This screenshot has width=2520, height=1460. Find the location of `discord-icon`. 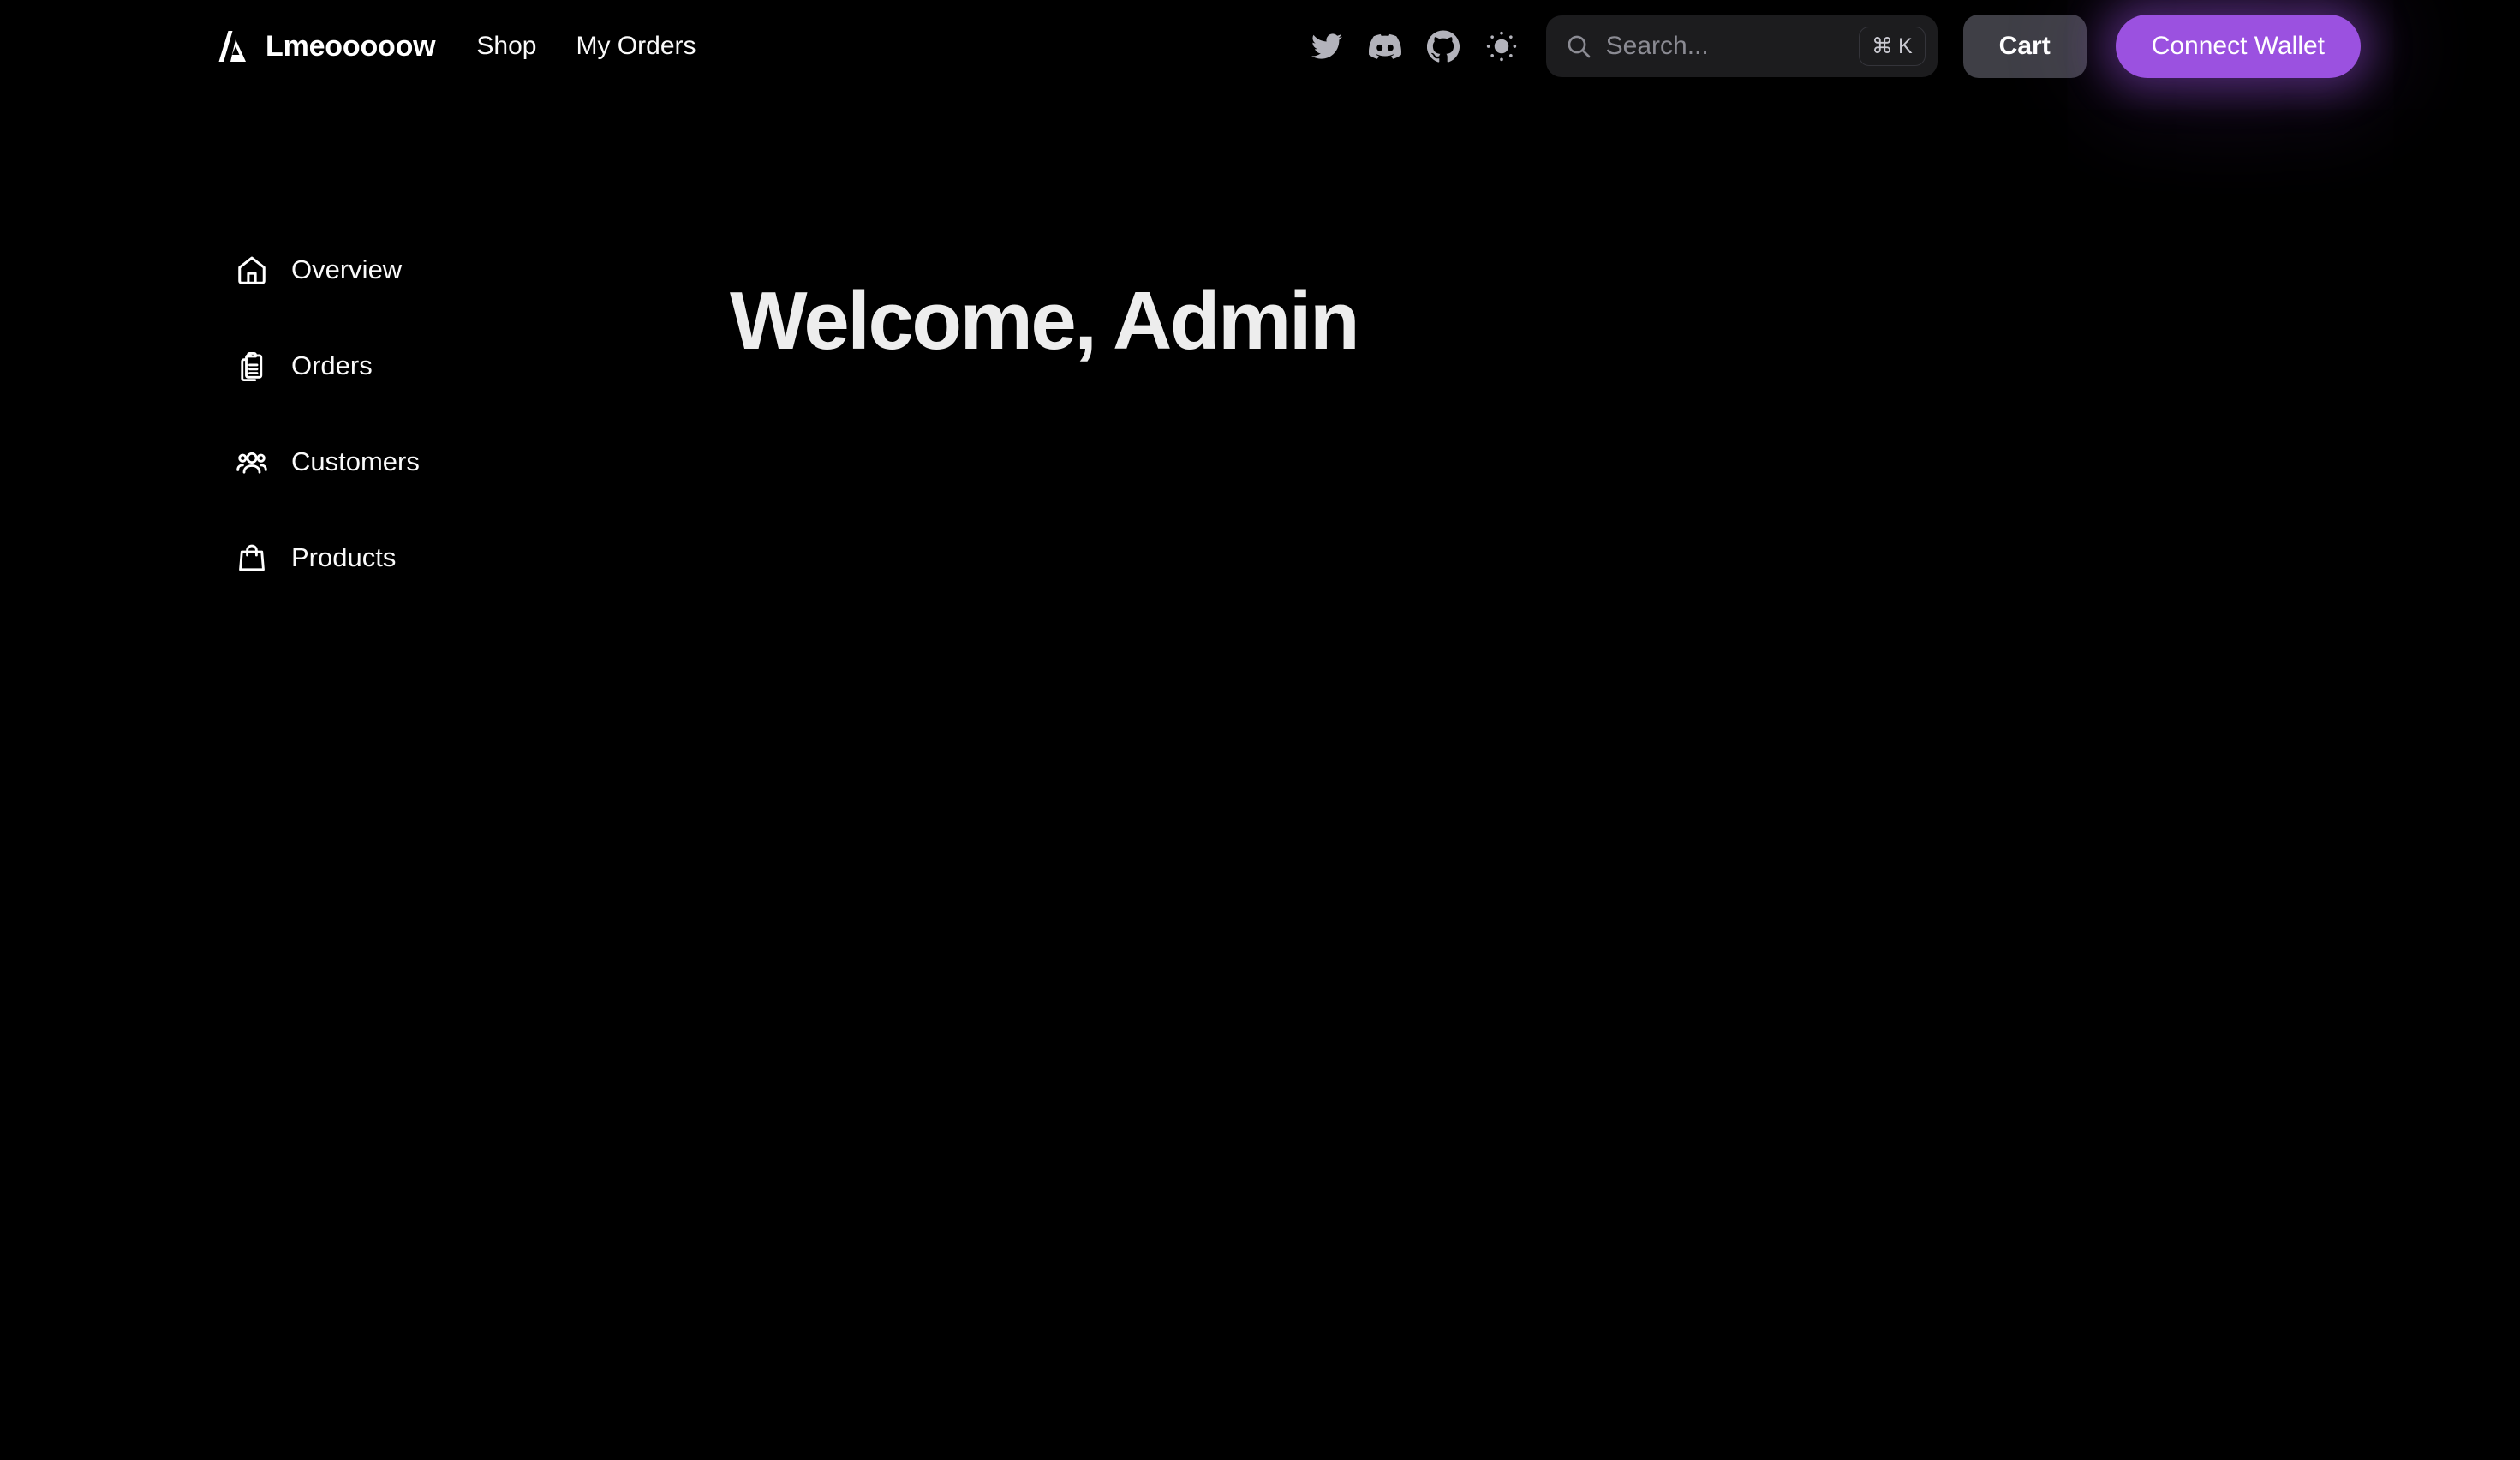

discord-icon is located at coordinates (1385, 47).